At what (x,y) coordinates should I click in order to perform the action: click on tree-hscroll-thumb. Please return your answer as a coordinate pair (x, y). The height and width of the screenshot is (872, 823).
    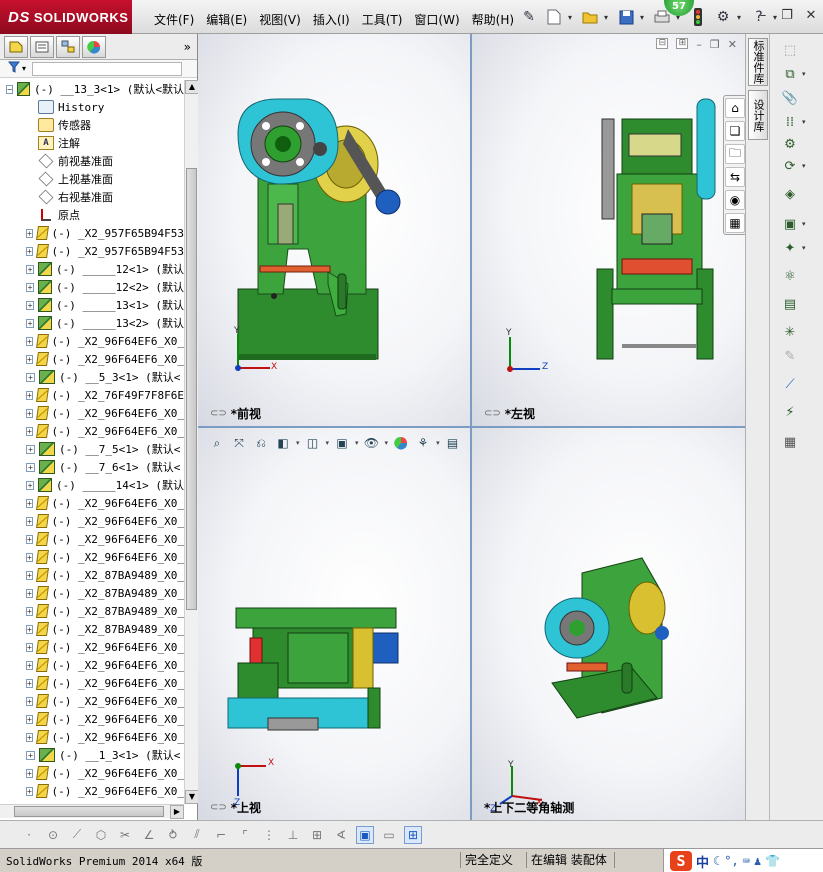
    Looking at the image, I should click on (89, 811).